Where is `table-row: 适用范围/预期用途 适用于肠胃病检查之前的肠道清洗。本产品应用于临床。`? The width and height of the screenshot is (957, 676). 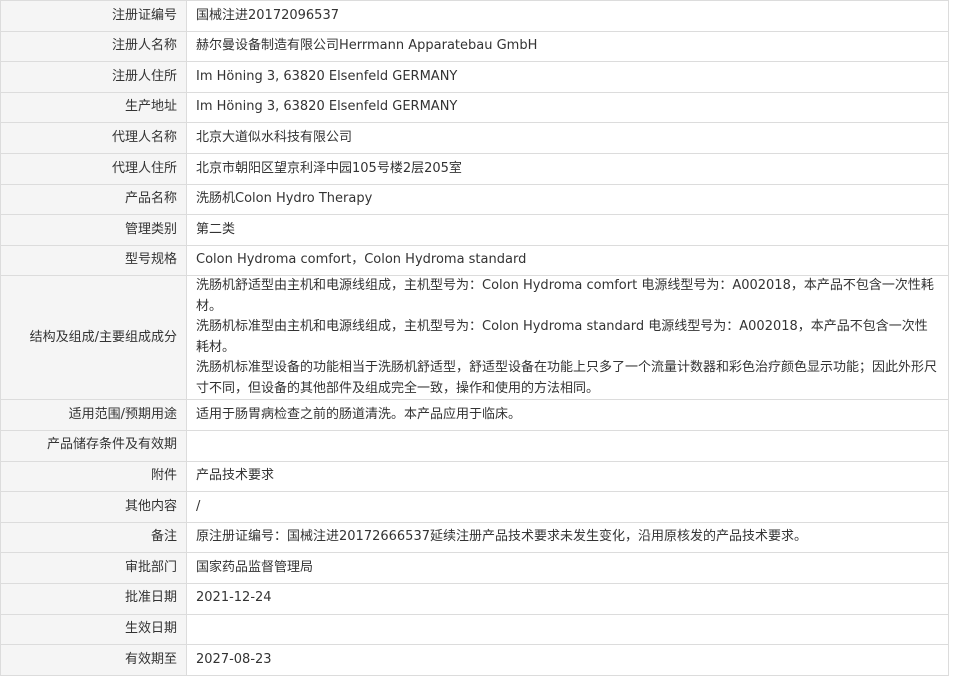
table-row: 适用范围/预期用途 适用于肠胃病检查之前的肠道清洗。本产品应用于临床。 is located at coordinates (474, 415).